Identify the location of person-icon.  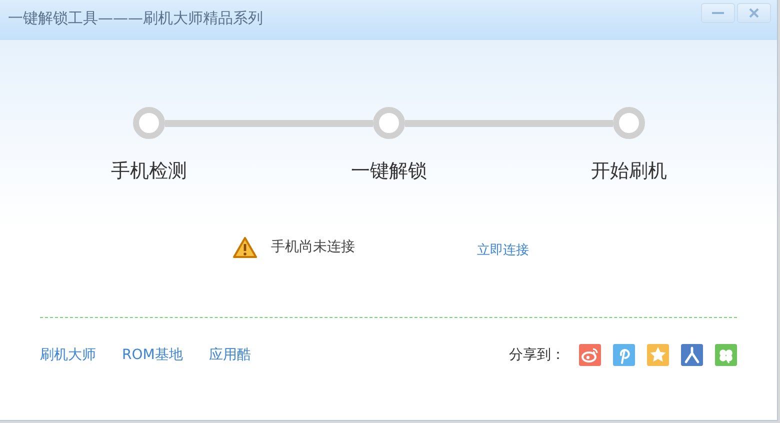
(692, 355).